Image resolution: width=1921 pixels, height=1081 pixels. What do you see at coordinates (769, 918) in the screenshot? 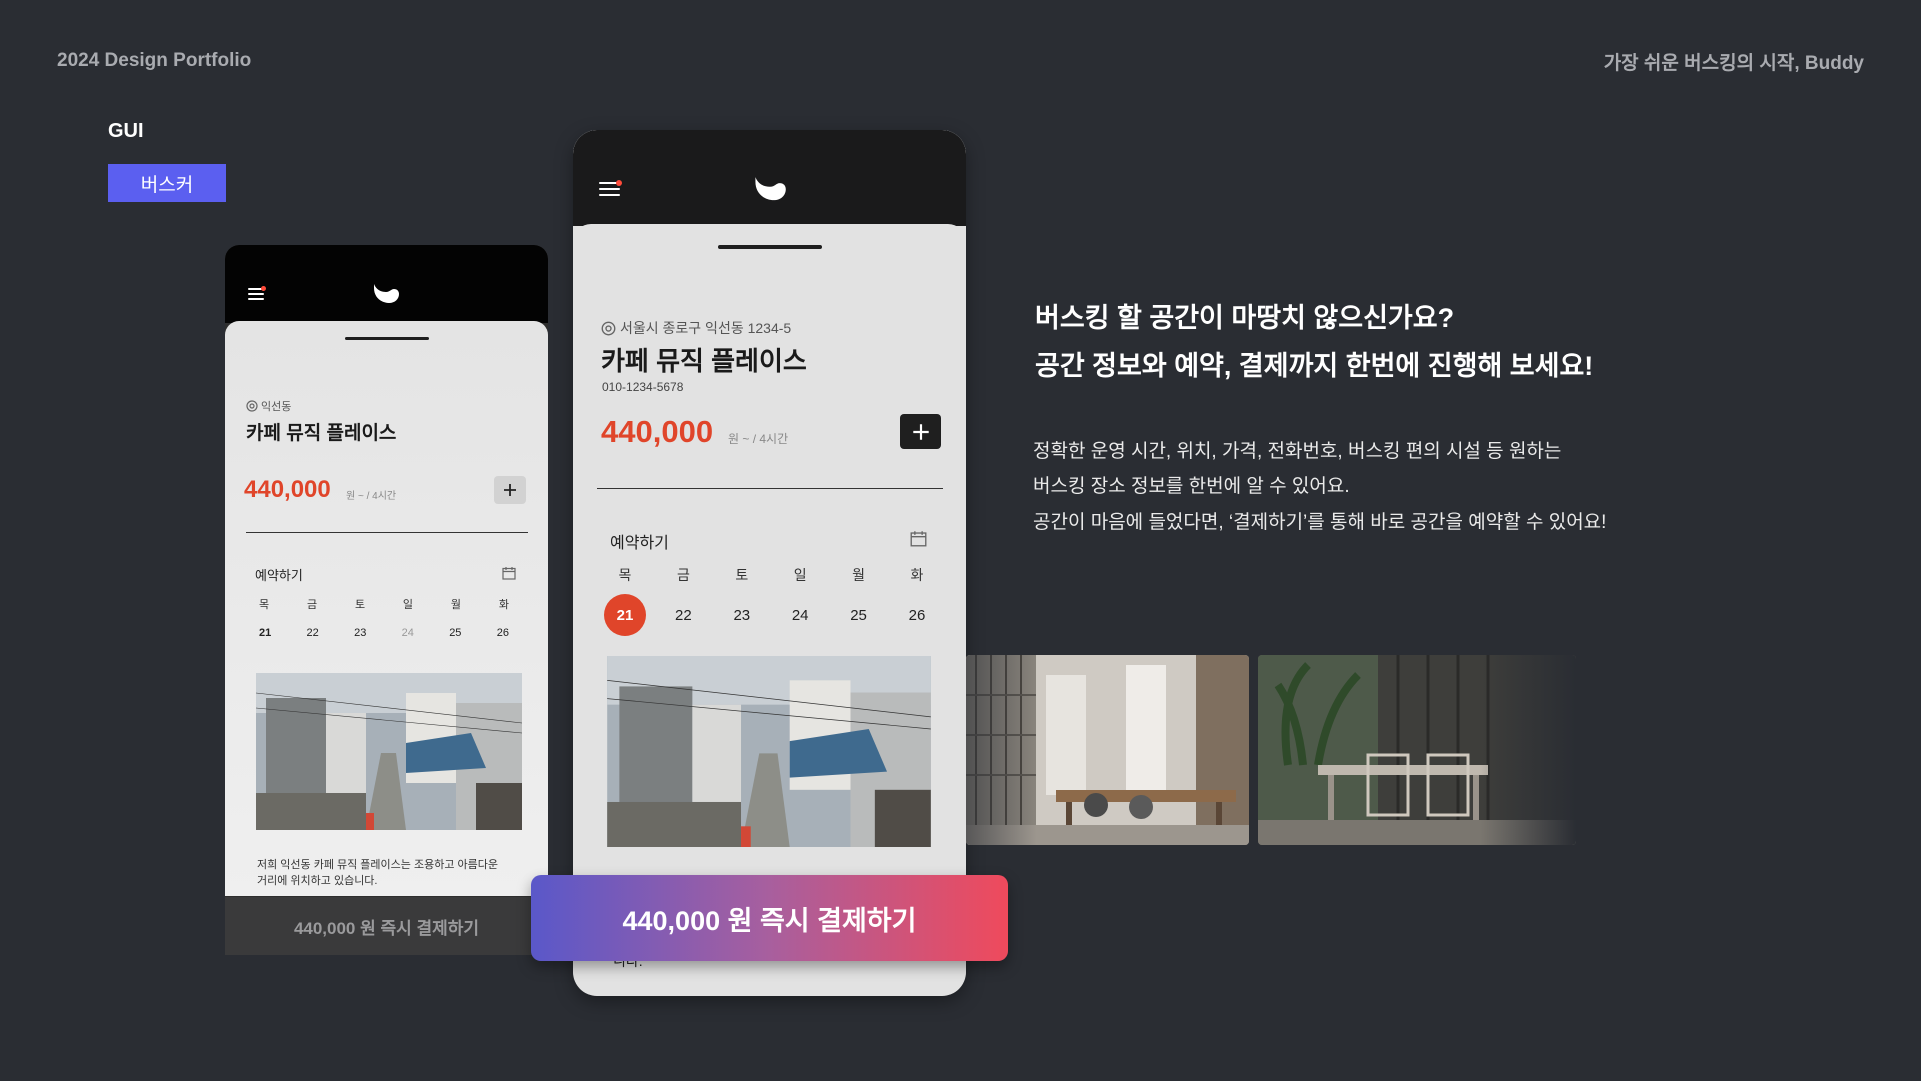
I see `pay-now-button: 440,000 원 즉시 결제하기` at bounding box center [769, 918].